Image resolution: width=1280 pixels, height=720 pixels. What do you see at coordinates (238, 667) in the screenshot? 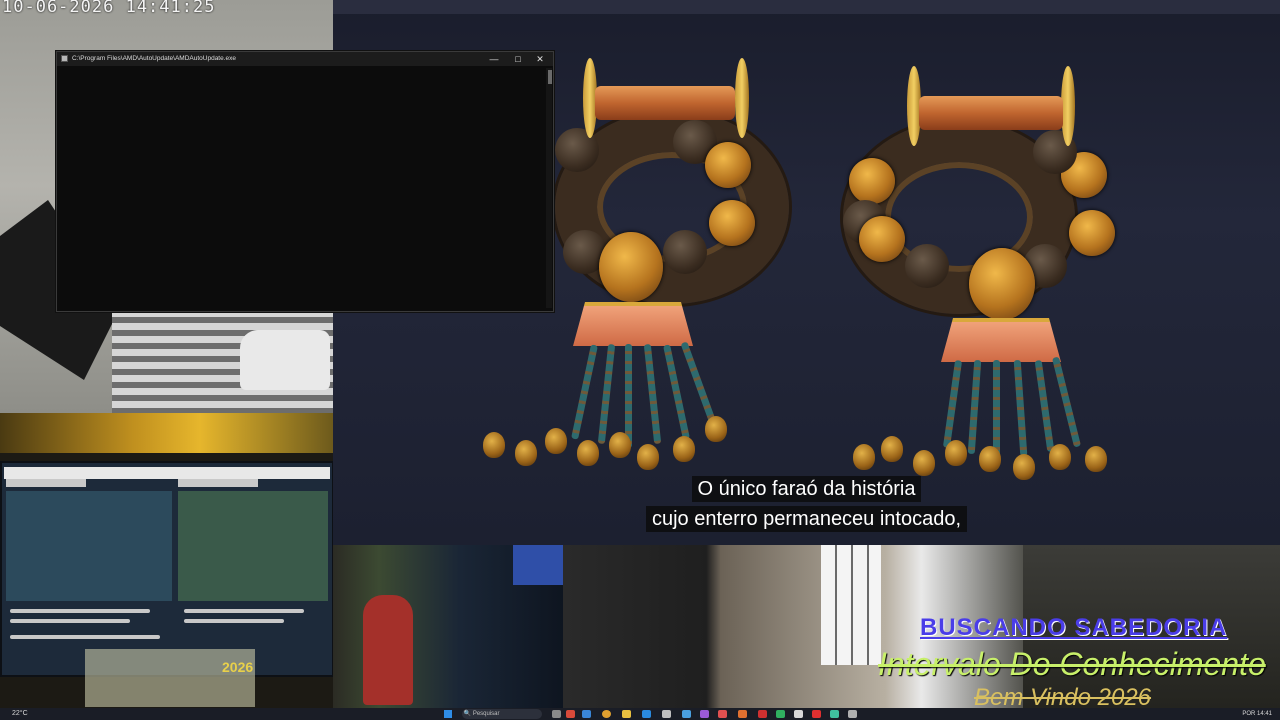
I see `desk-label: 2026` at bounding box center [238, 667].